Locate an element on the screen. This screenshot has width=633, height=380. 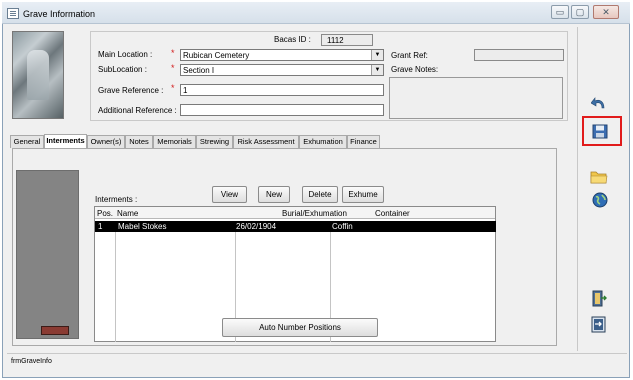
auto-number-positions-button: Auto Number Positions is located at coordinates (300, 327).